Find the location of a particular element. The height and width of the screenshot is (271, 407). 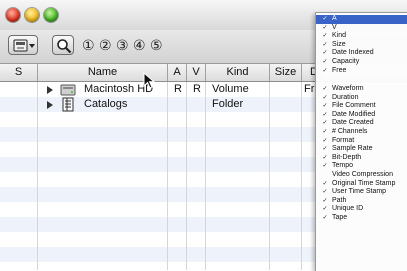

row-name: Catalogs is located at coordinates (106, 104).